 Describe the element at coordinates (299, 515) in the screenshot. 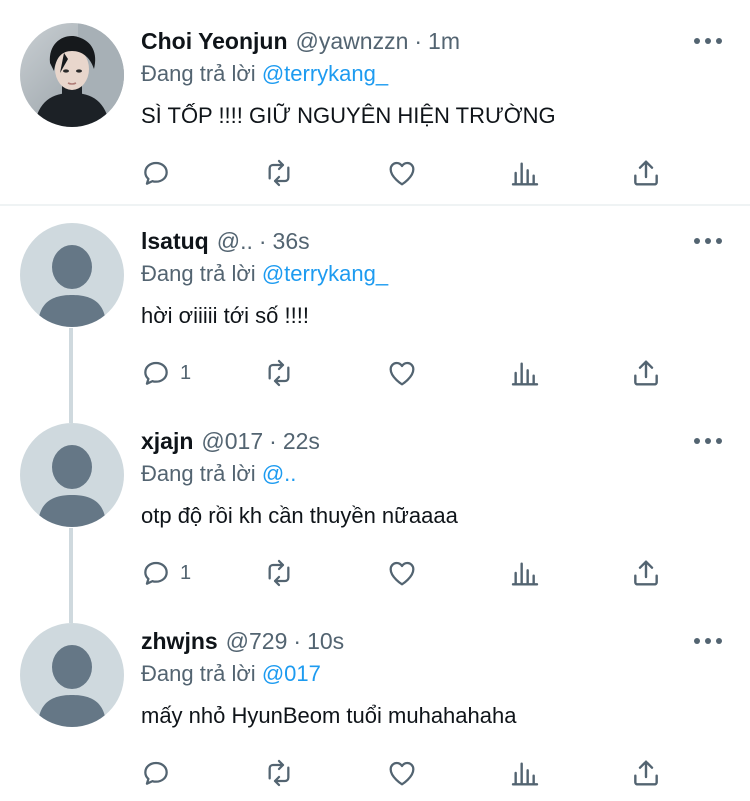

I see `tweet-text: otp độ rồi kh cần thuyền nữaaaa` at that location.